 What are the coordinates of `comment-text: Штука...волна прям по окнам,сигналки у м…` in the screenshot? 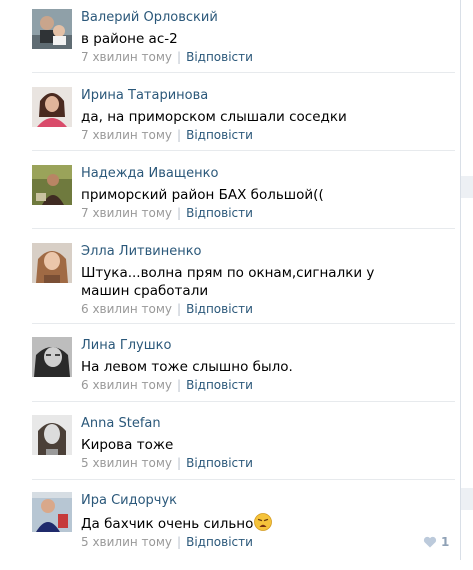 It's located at (228, 282).